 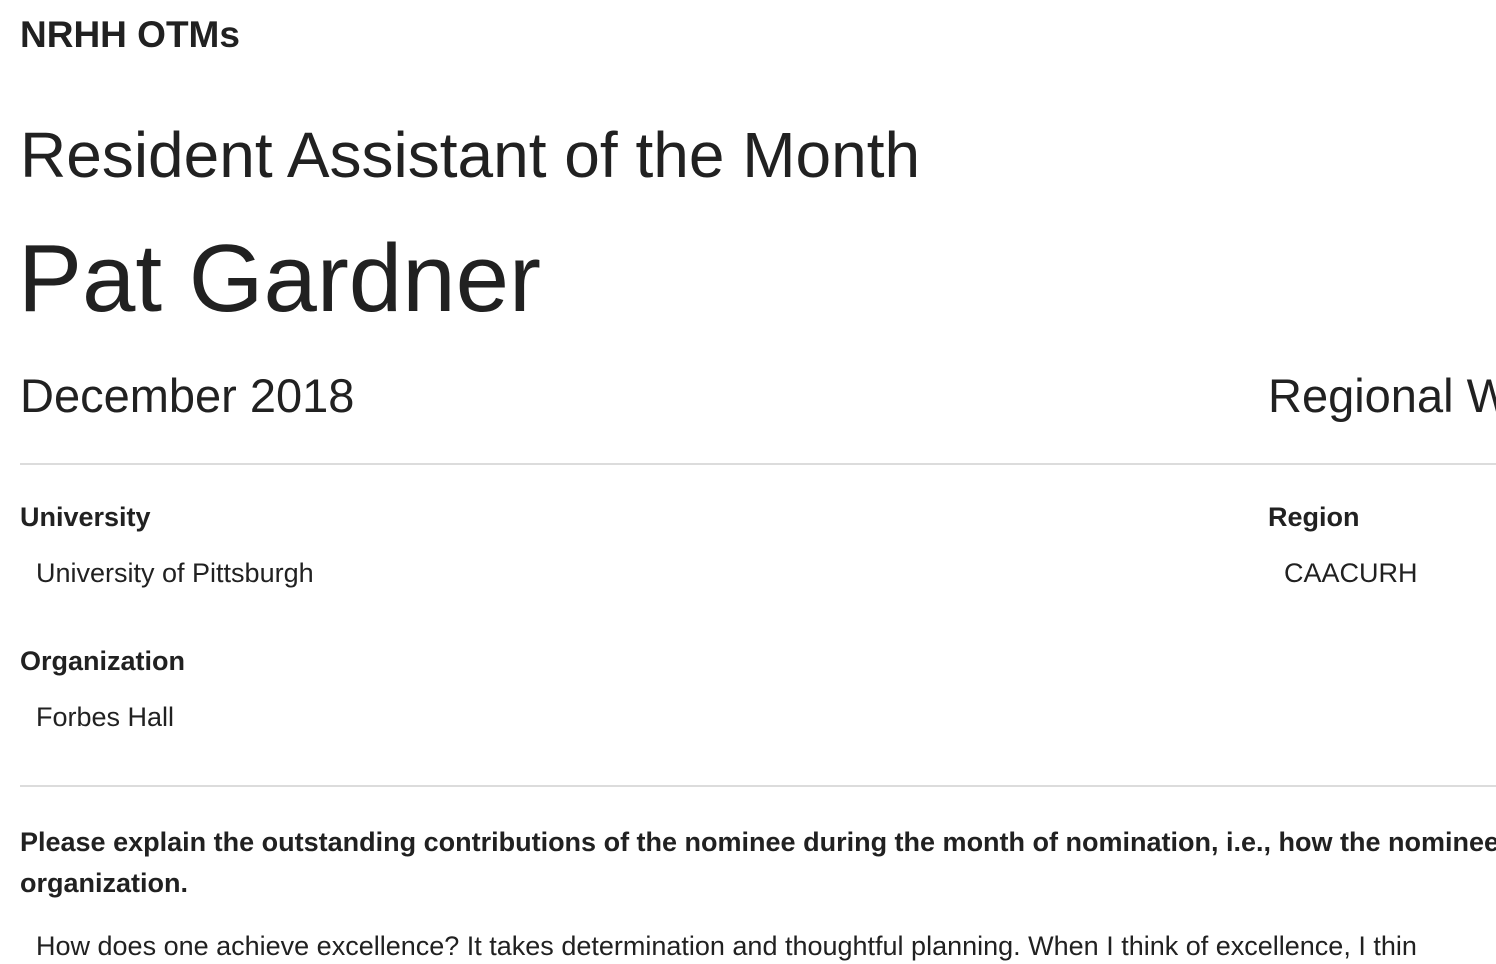 I want to click on regional-status: Regional W, so click(x=1382, y=395).